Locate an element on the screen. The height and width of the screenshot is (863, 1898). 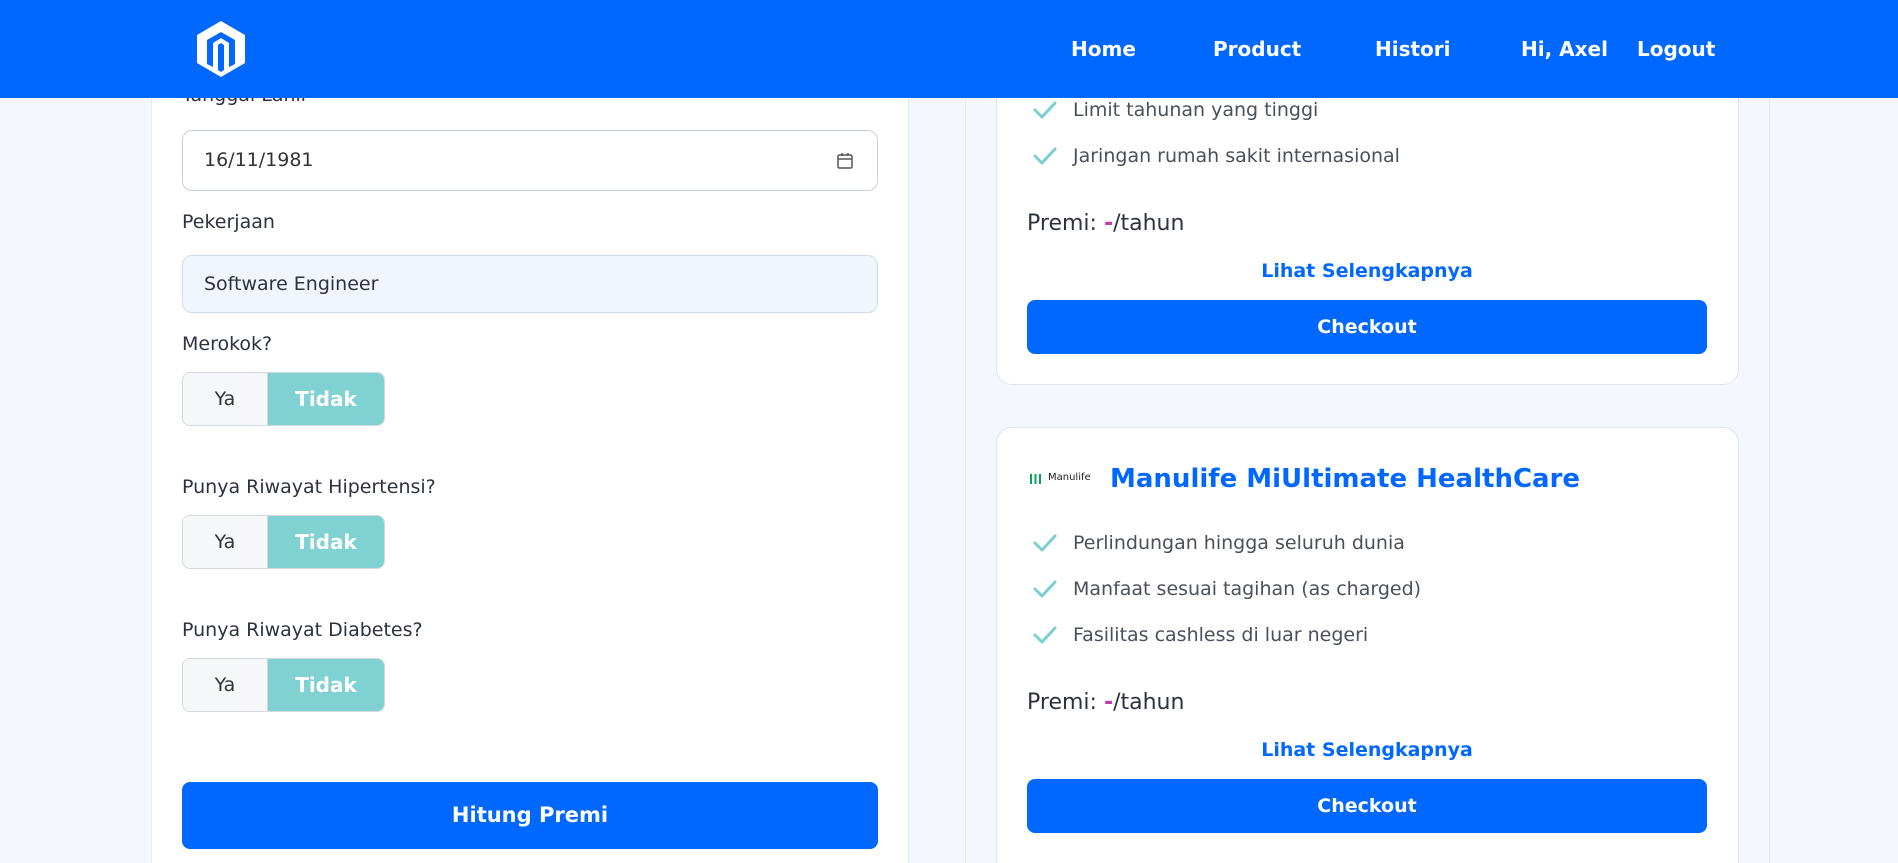
feature-text: Perlindungan hingga seluruh dunia is located at coordinates (1239, 543).